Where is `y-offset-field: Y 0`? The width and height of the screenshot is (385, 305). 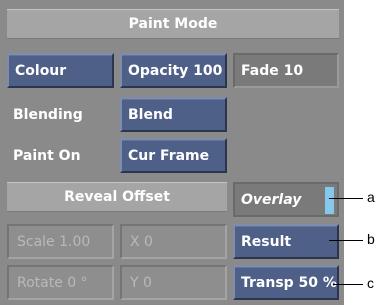 y-offset-field: Y 0 is located at coordinates (173, 282).